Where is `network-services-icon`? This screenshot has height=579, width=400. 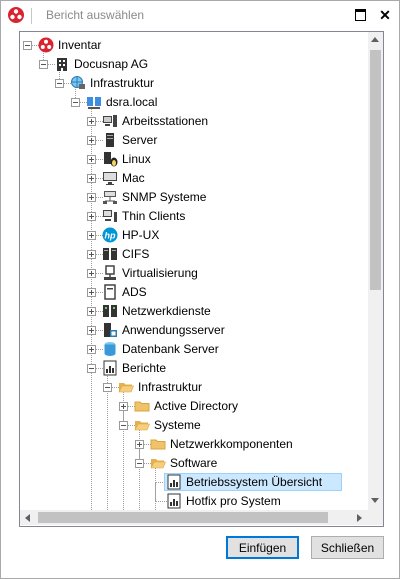 network-services-icon is located at coordinates (110, 311).